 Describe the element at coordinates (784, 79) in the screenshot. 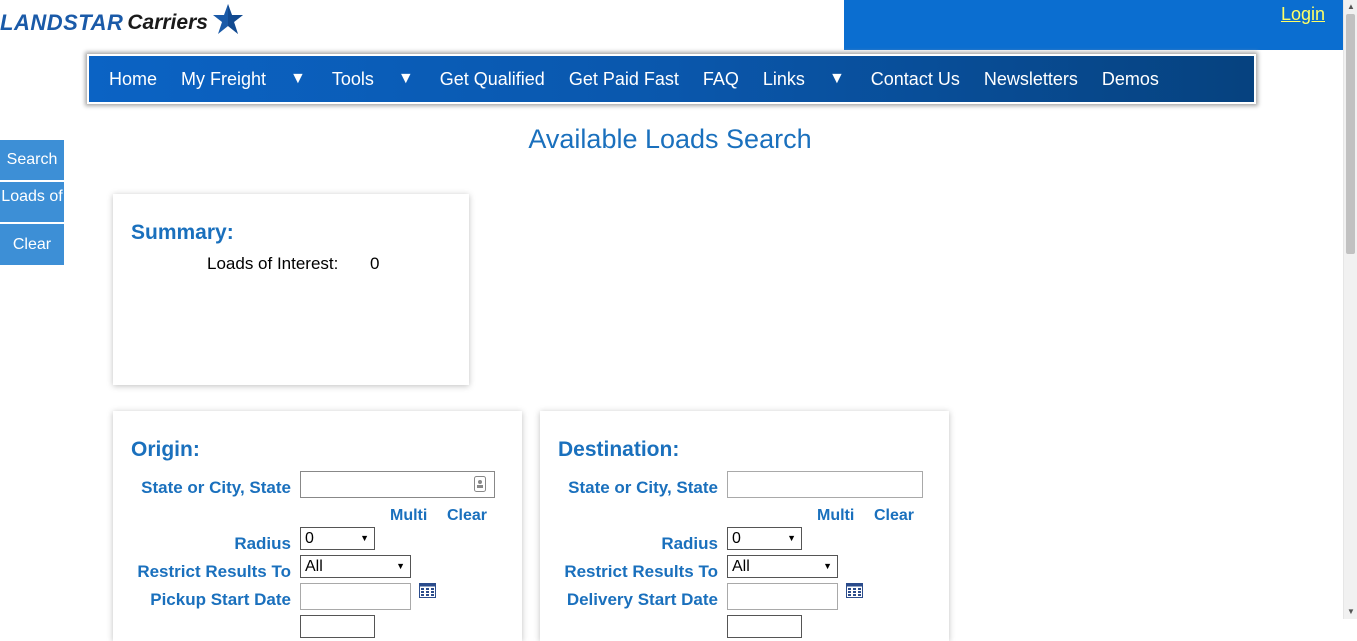

I see `nav-links: Links` at that location.